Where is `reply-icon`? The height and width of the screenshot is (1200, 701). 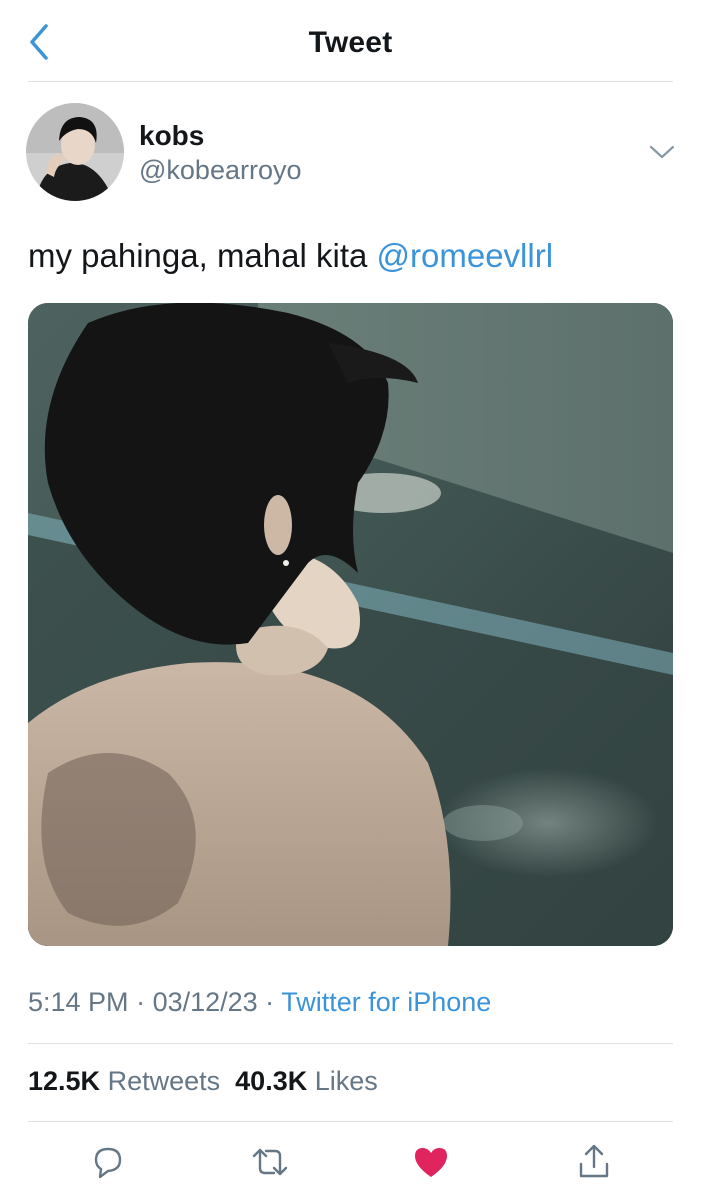 reply-icon is located at coordinates (108, 1163).